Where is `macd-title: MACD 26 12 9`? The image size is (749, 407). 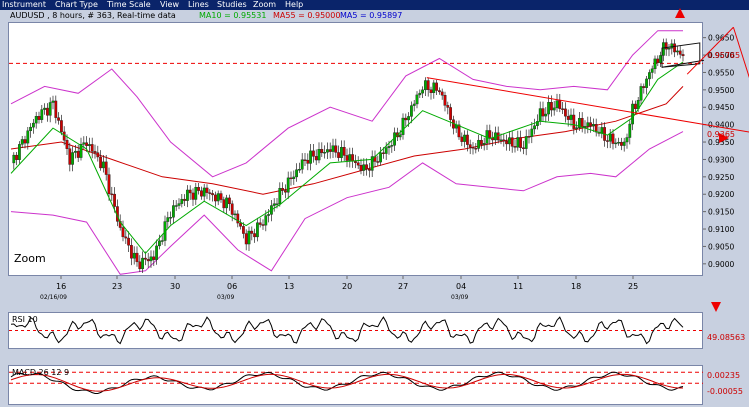
macd-title: MACD 26 12 9 is located at coordinates (40, 372).